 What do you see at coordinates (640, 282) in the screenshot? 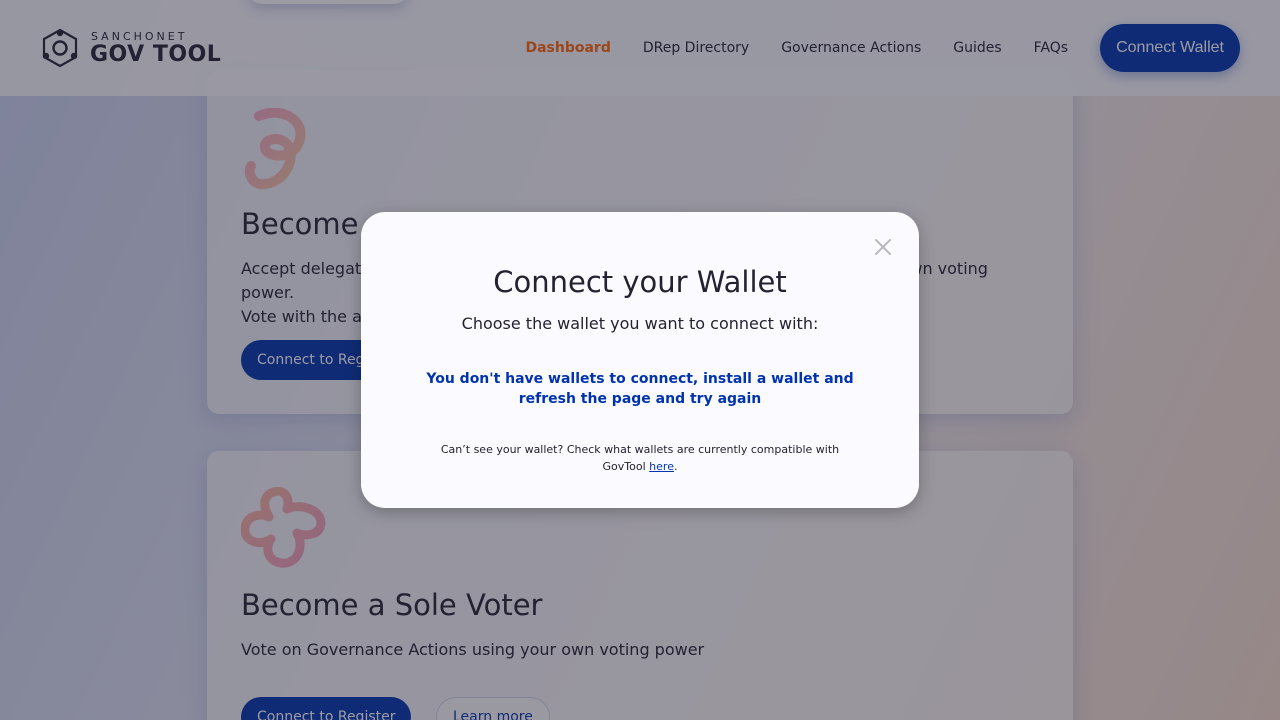
I see `modal-title: Connect your Wallet` at bounding box center [640, 282].